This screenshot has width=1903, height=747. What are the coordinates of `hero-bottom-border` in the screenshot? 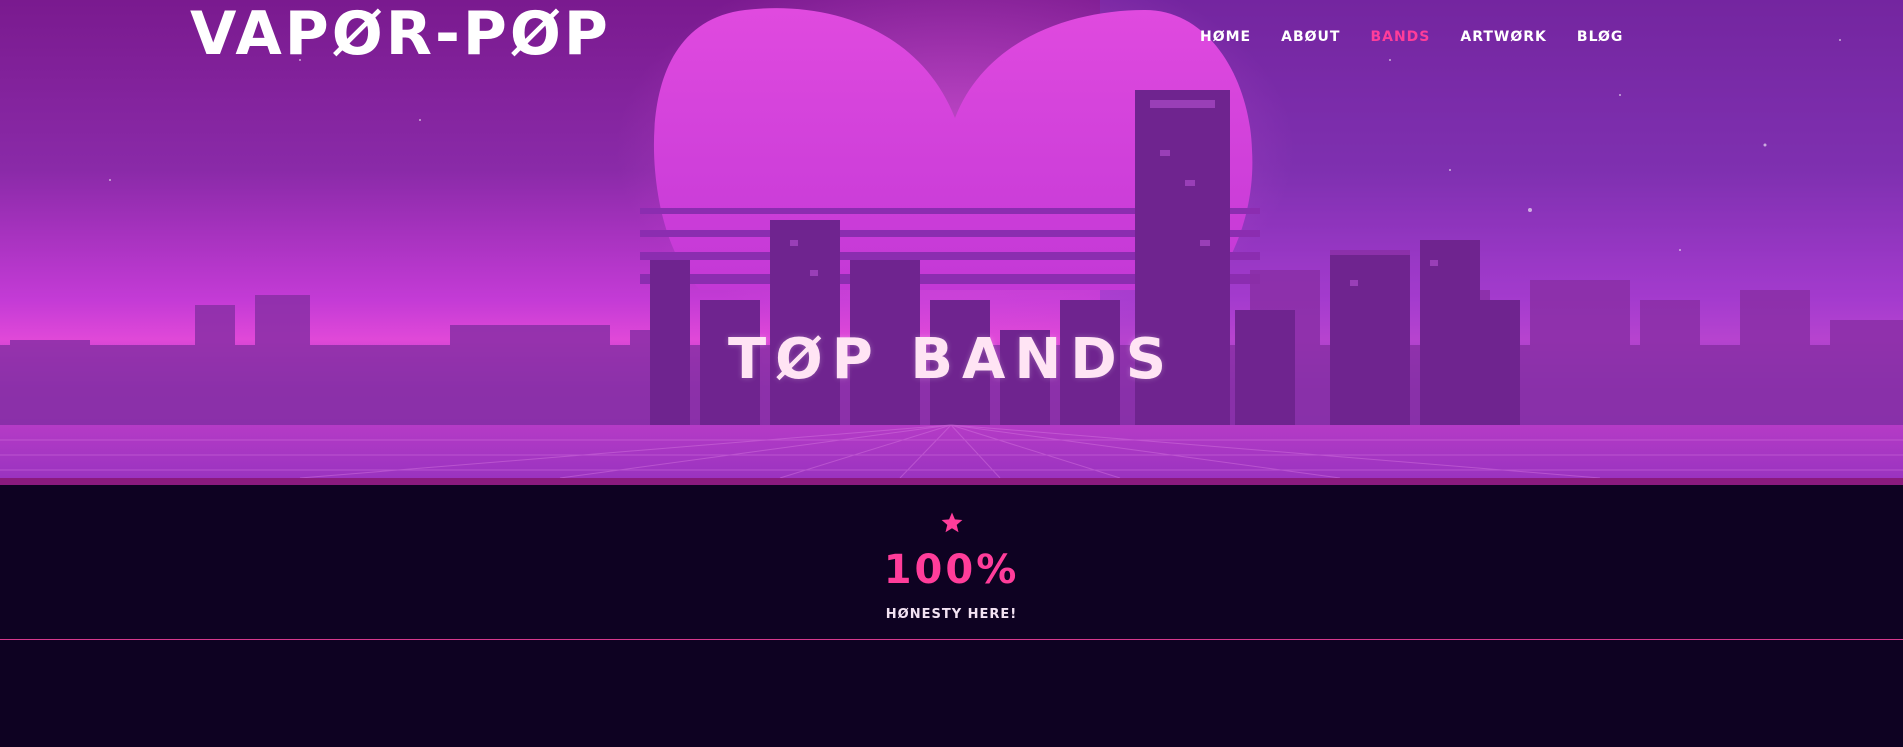 It's located at (951, 481).